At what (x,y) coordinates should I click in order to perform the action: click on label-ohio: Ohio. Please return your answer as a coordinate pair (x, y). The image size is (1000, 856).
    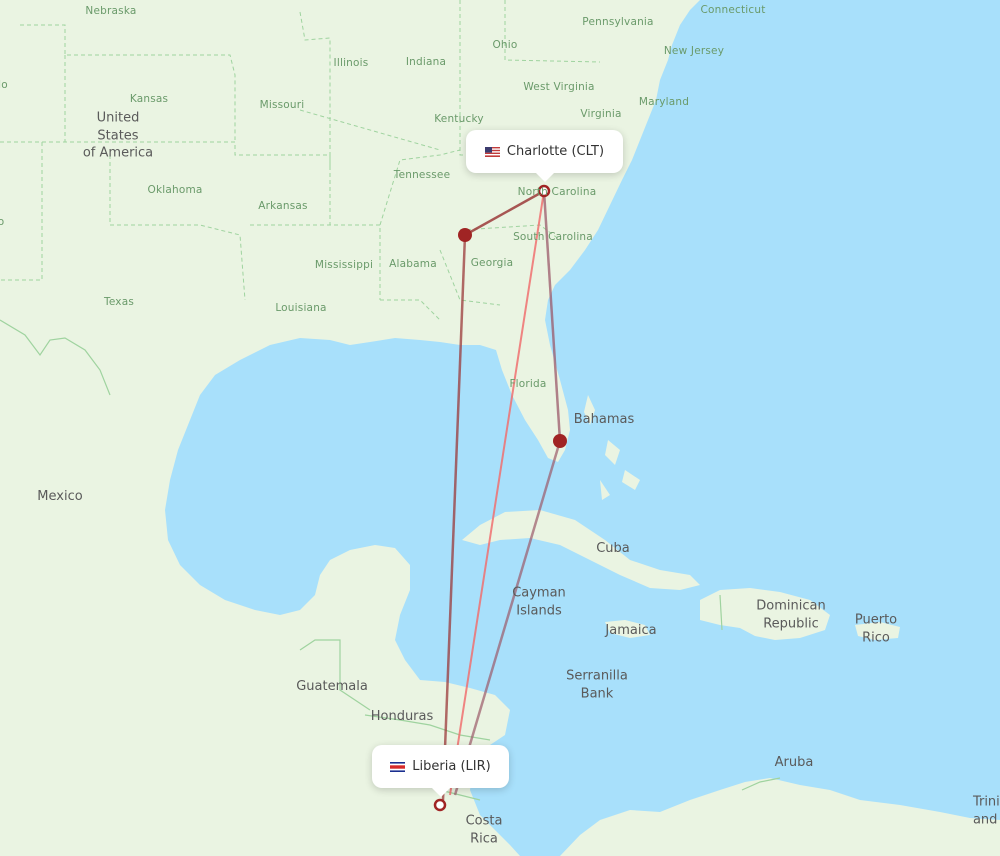
    Looking at the image, I should click on (505, 44).